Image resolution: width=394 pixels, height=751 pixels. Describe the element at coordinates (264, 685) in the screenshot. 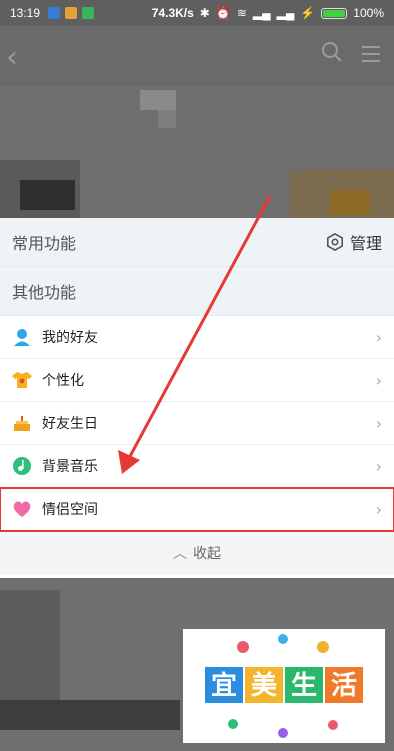

I see `logo-char: 美` at that location.